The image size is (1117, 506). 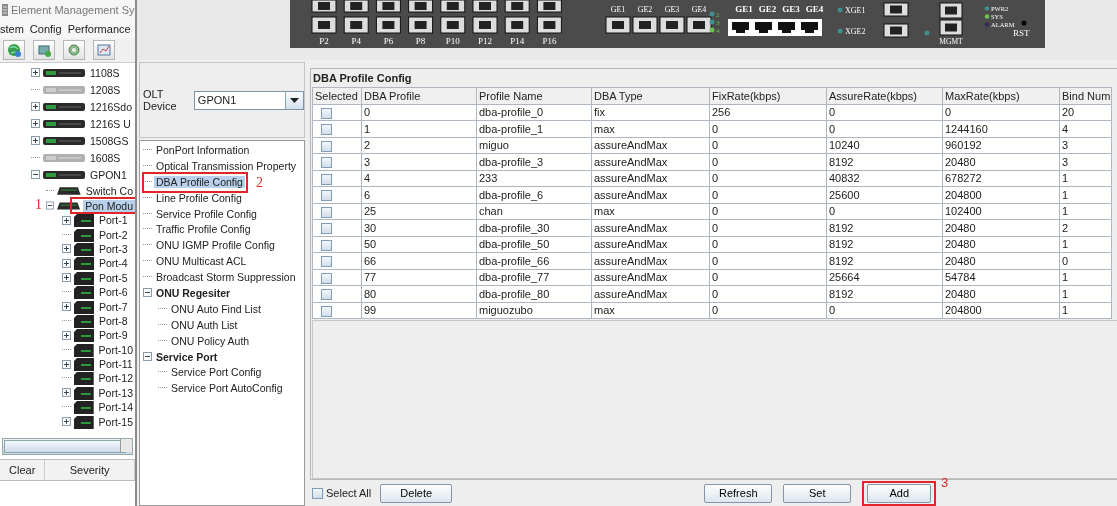 I want to click on tree-item: 1216Sdo, so click(x=111, y=106).